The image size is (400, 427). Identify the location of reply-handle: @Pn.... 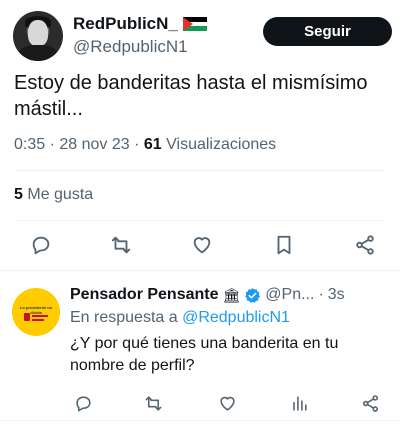
(289, 295).